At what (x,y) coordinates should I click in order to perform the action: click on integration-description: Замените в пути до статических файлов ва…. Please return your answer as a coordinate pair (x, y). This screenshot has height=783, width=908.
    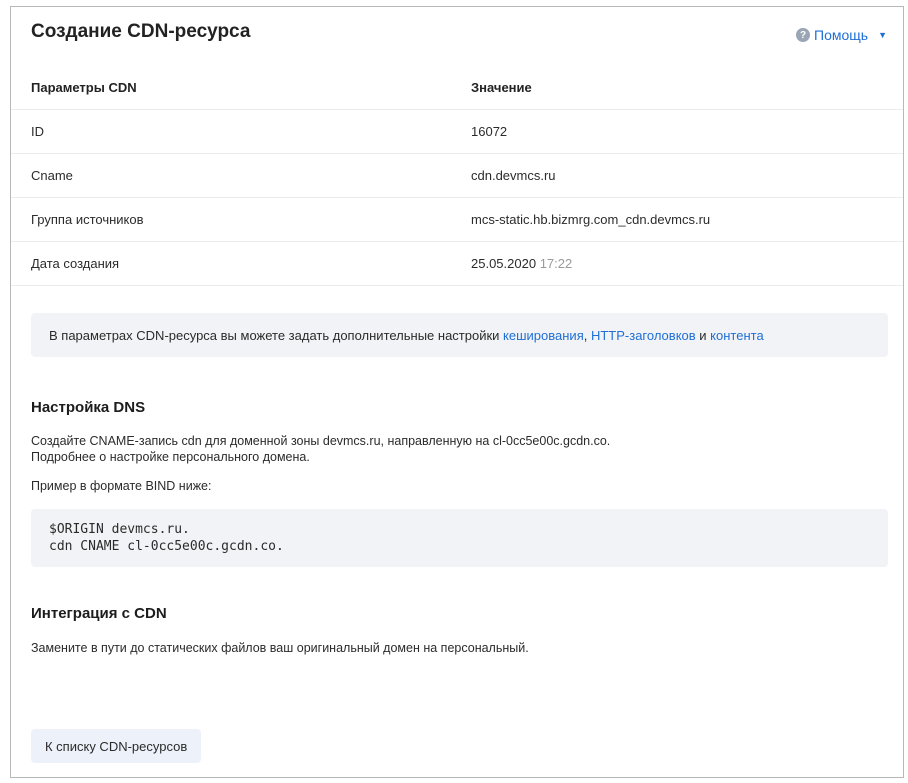
    Looking at the image, I should click on (280, 648).